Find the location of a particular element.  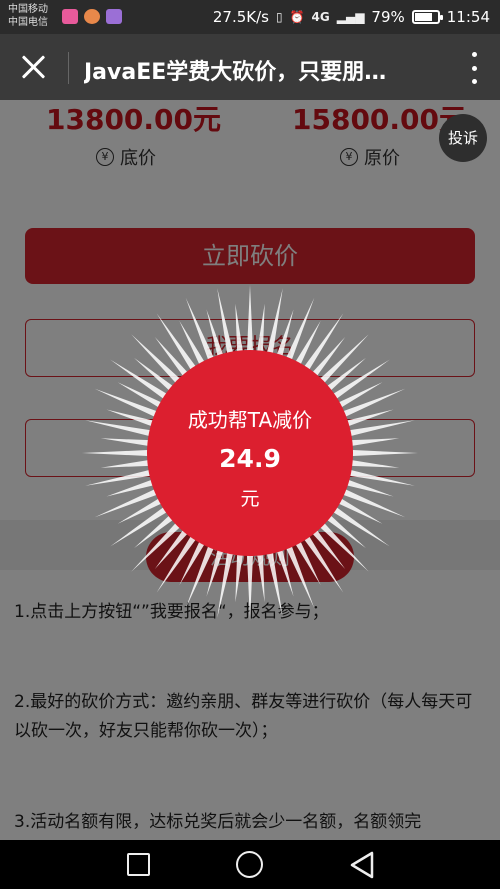

battery-icon is located at coordinates (427, 17).